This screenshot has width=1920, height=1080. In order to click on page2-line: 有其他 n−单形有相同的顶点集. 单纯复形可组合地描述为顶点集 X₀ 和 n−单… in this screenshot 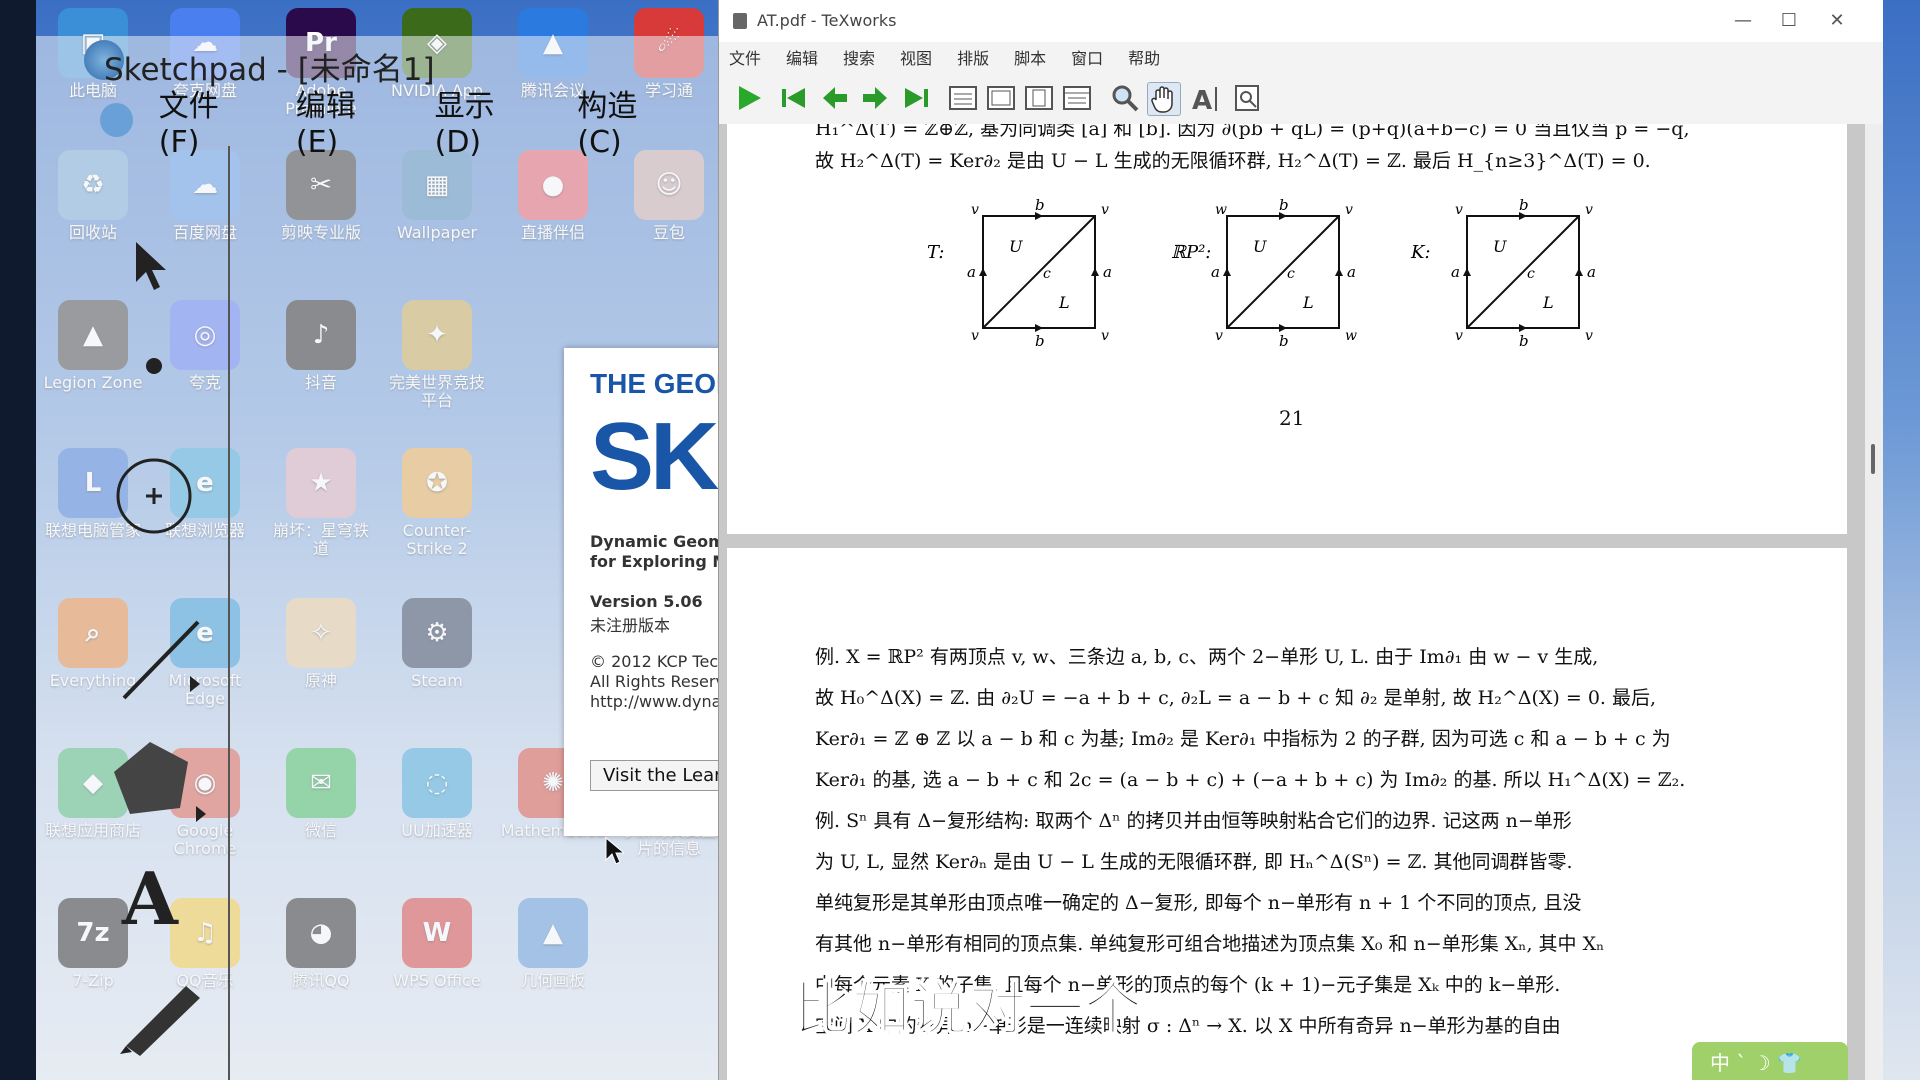, I will do `click(1210, 944)`.